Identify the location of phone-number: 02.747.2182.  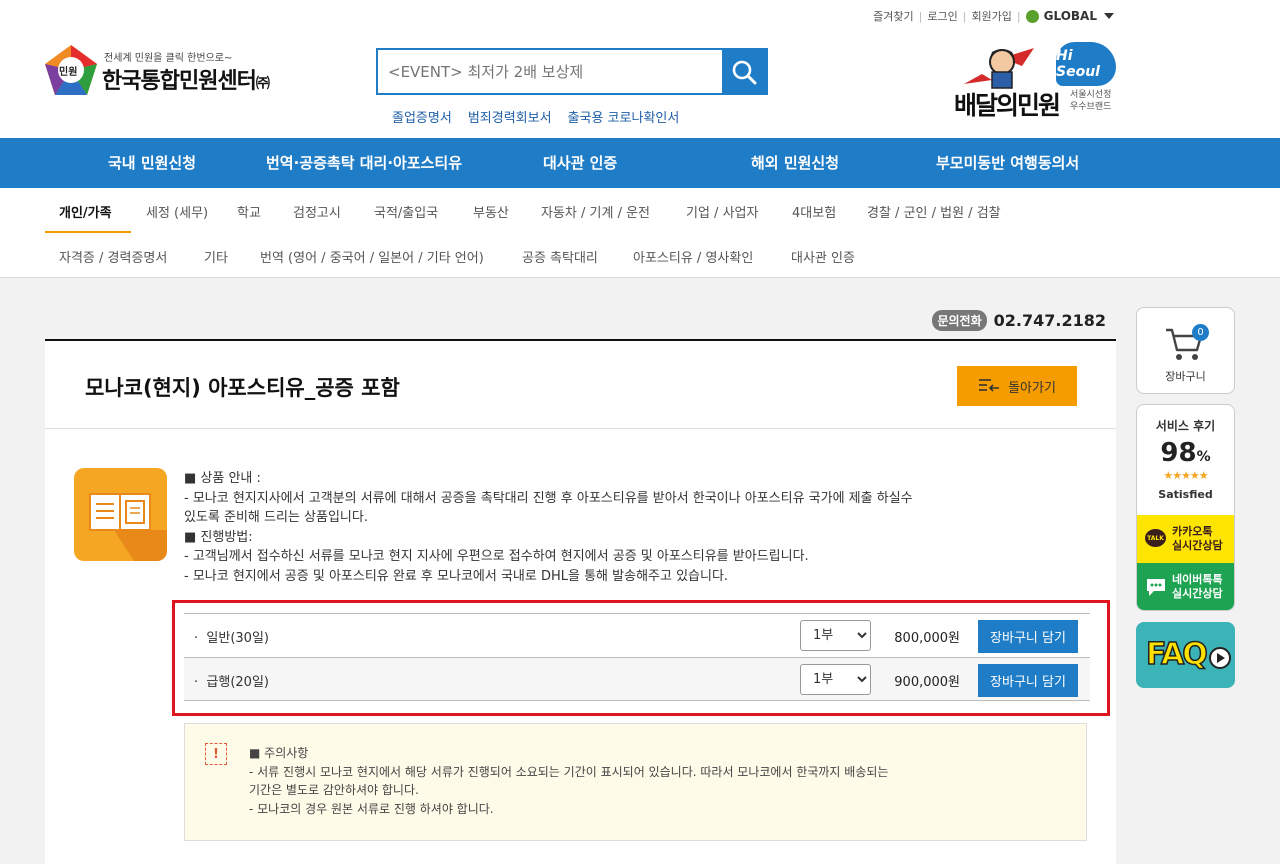
(1050, 320).